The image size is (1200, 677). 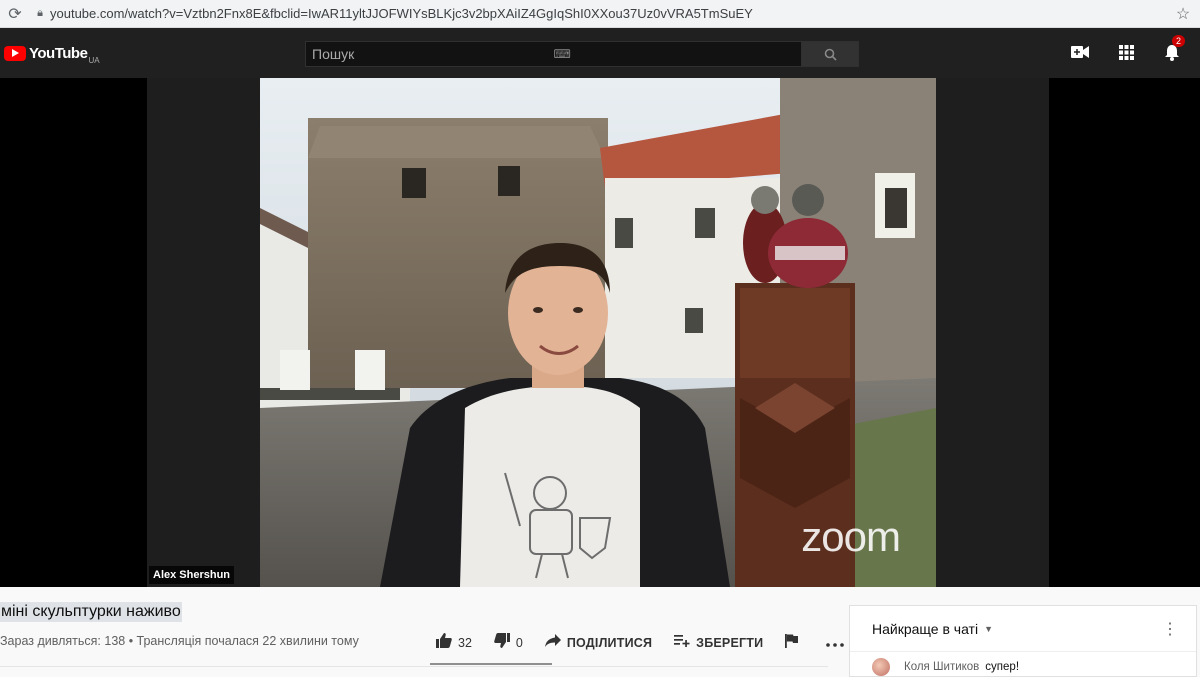 I want to click on share-button: ПОДІЛИТИСЯ, so click(x=598, y=642).